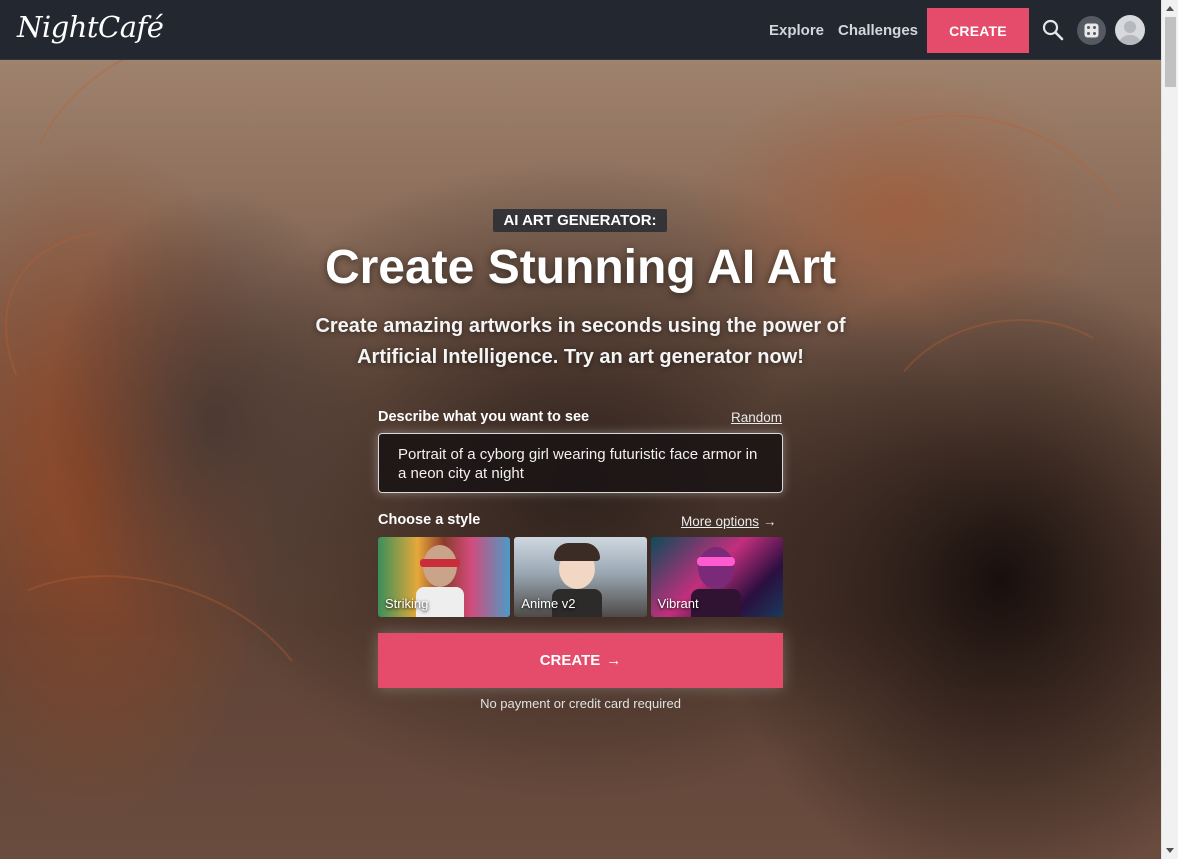 This screenshot has width=1178, height=859. Describe the element at coordinates (878, 30) in the screenshot. I see `nav-link-challenges: Challenges` at that location.